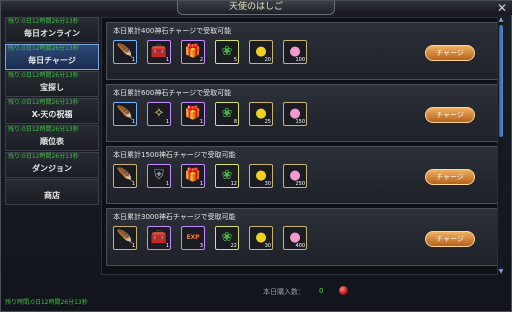  What do you see at coordinates (174, 217) in the screenshot?
I see `tier-title: 本日累計3000神石チャージで受取可能` at bounding box center [174, 217].